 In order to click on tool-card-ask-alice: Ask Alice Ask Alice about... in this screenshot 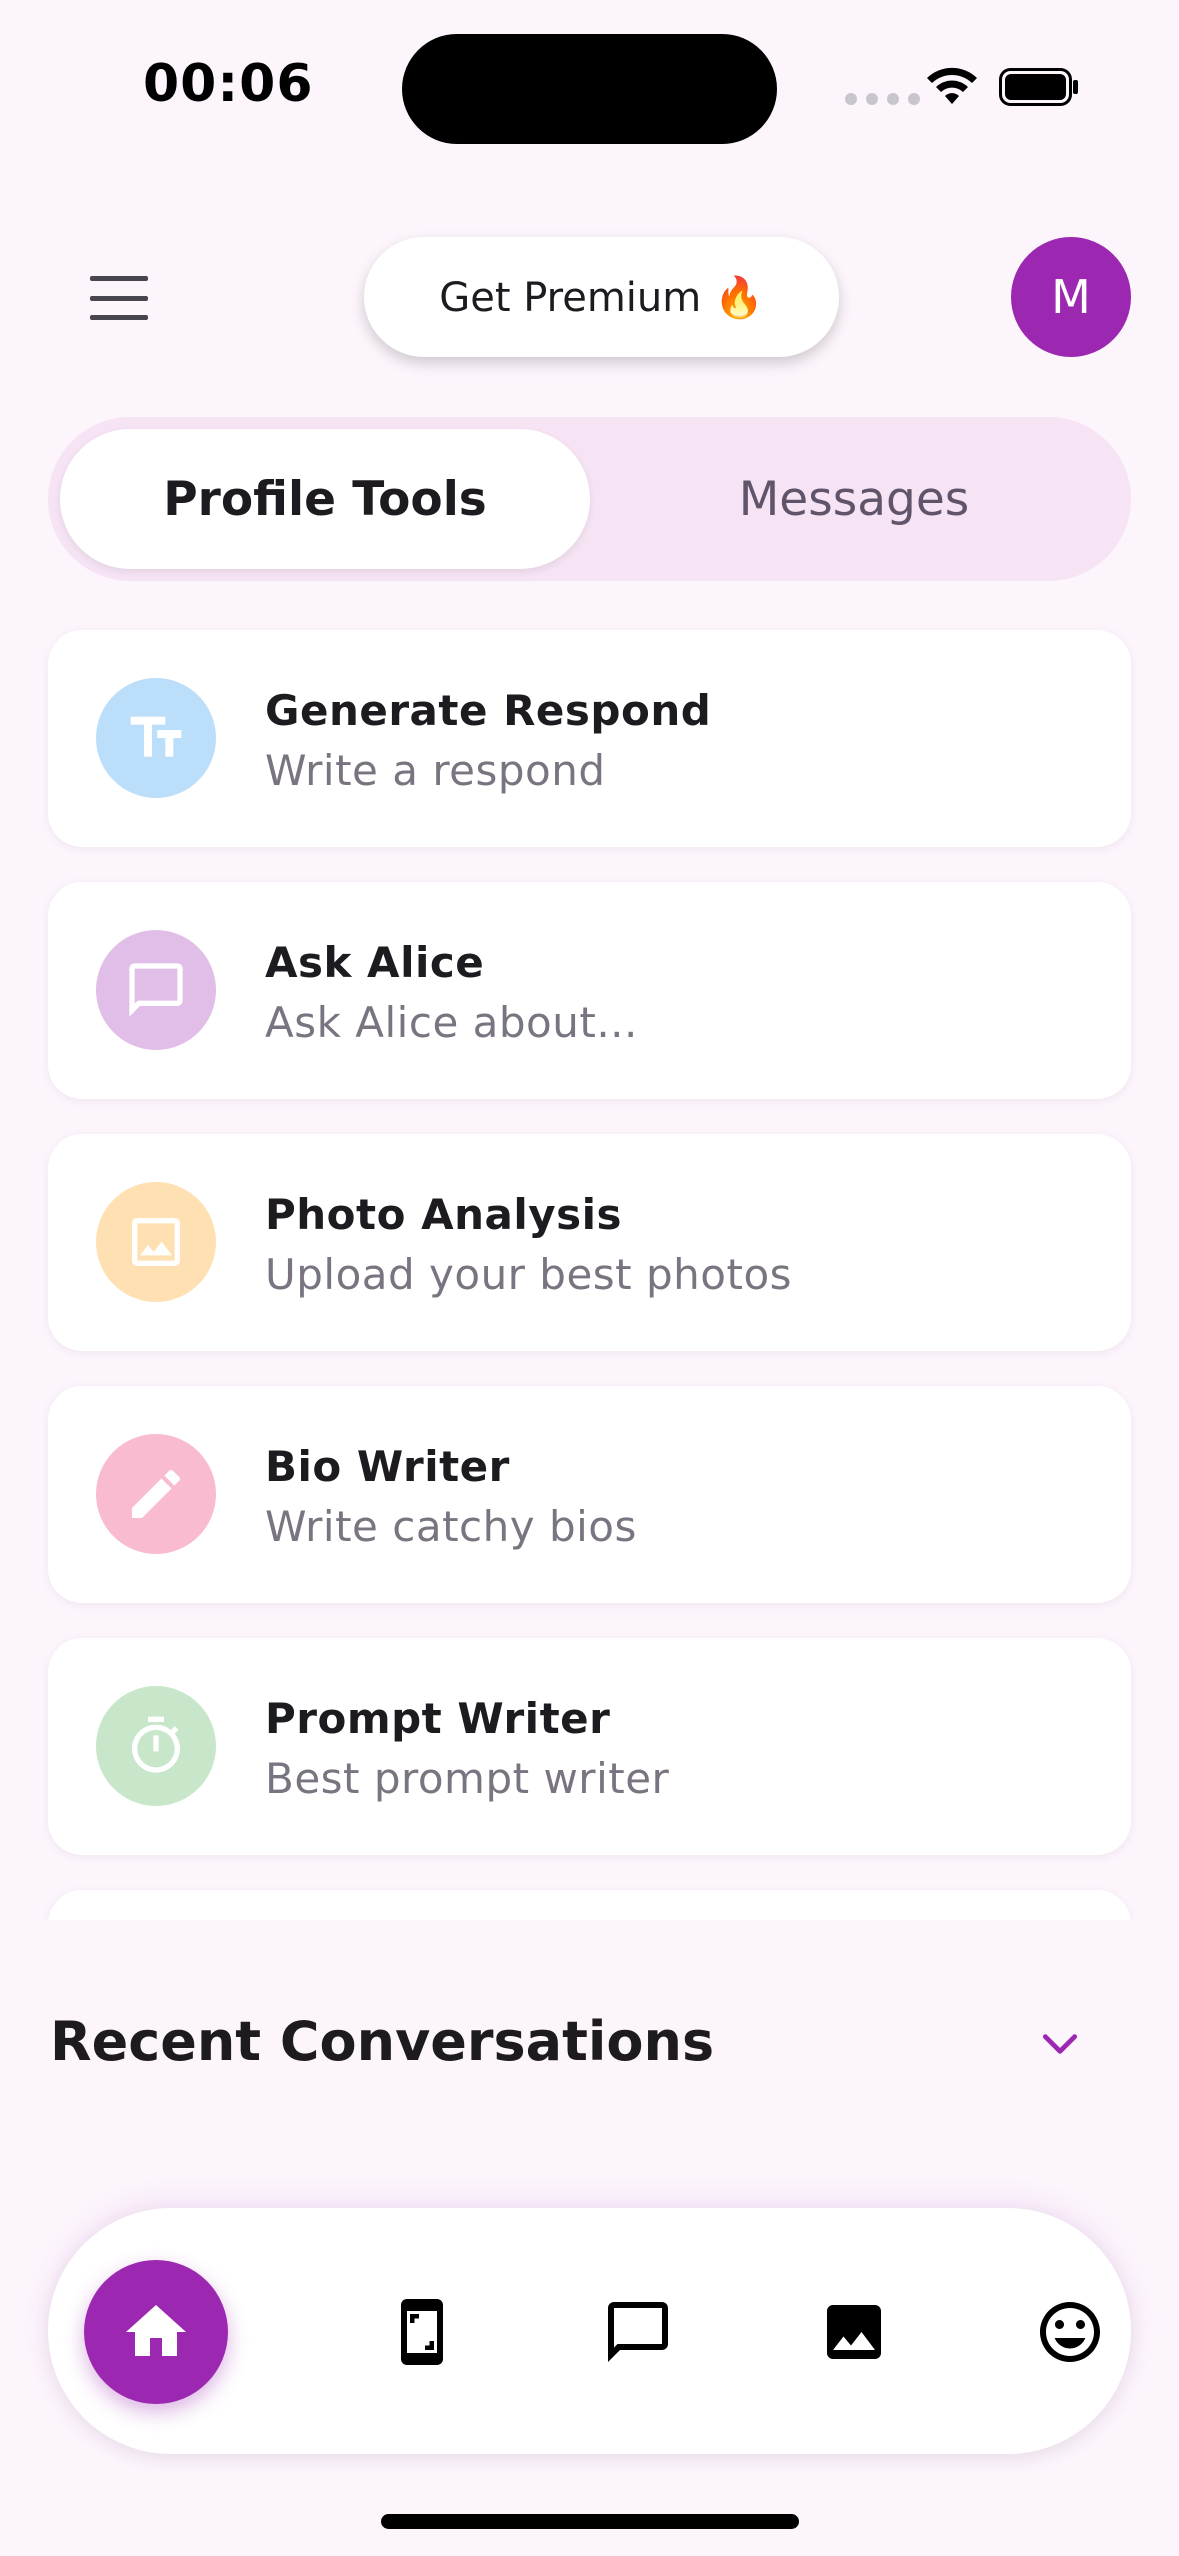, I will do `click(589, 990)`.